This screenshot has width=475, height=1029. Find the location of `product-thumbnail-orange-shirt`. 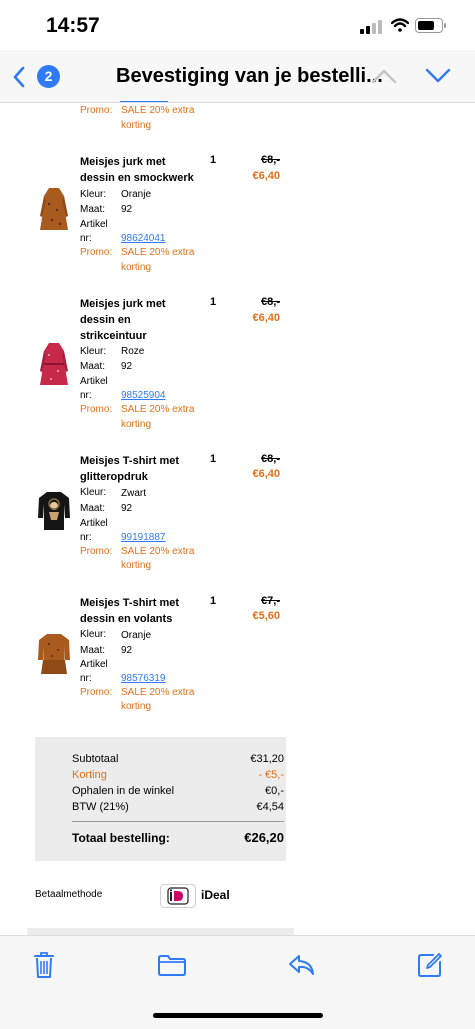

product-thumbnail-orange-shirt is located at coordinates (54, 654).